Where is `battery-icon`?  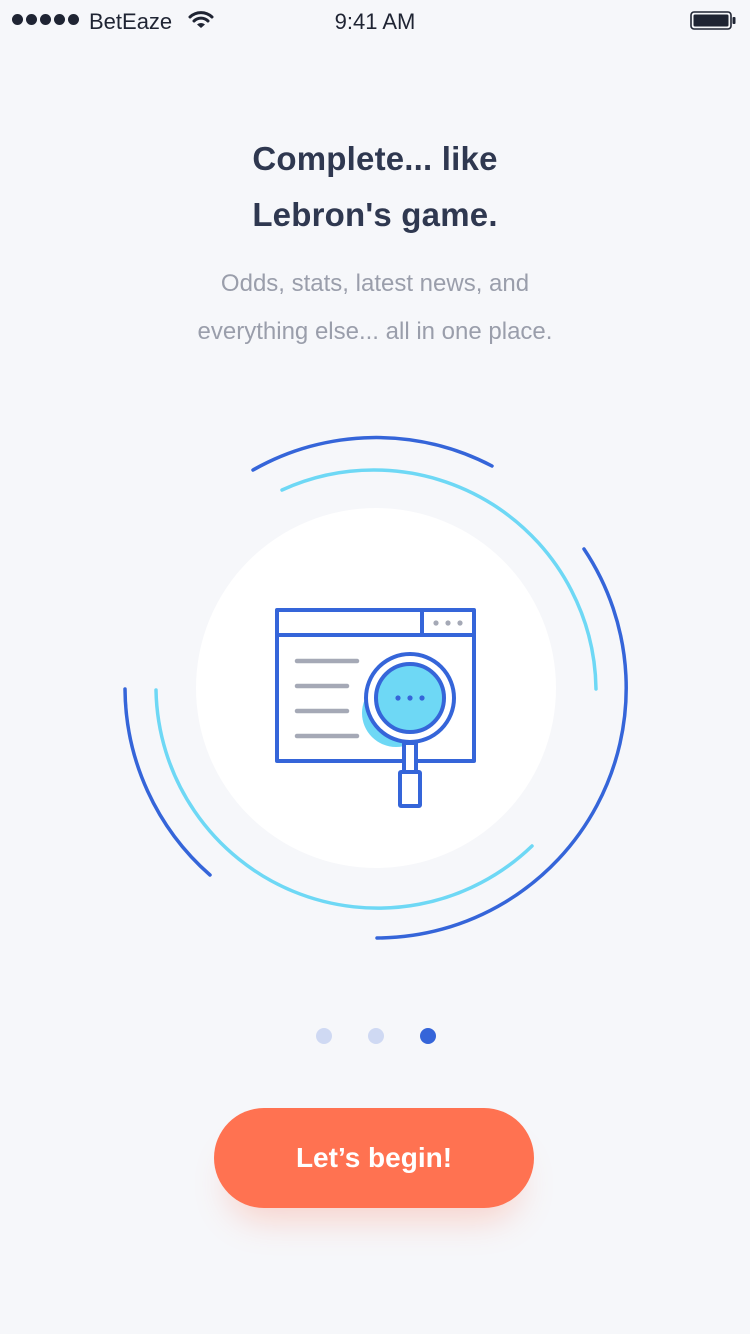
battery-icon is located at coordinates (713, 20).